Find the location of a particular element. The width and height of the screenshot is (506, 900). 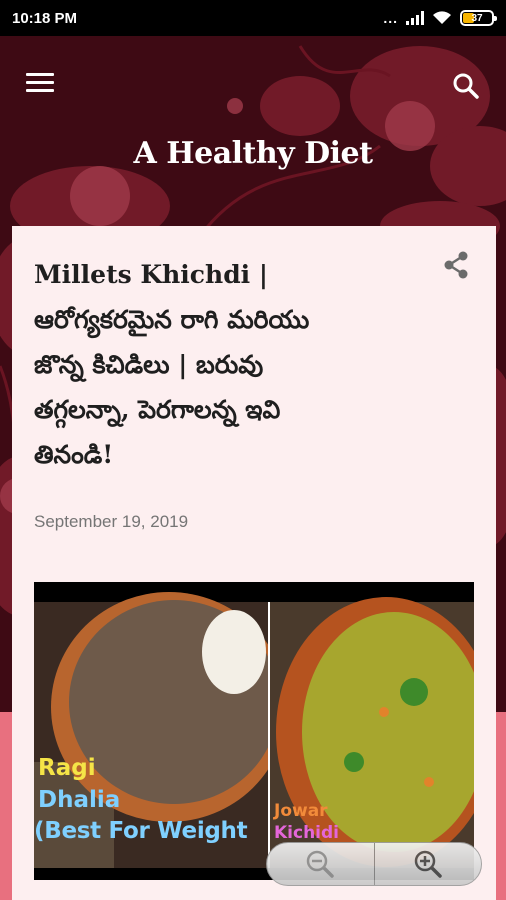

zoom-in-button is located at coordinates (428, 864).